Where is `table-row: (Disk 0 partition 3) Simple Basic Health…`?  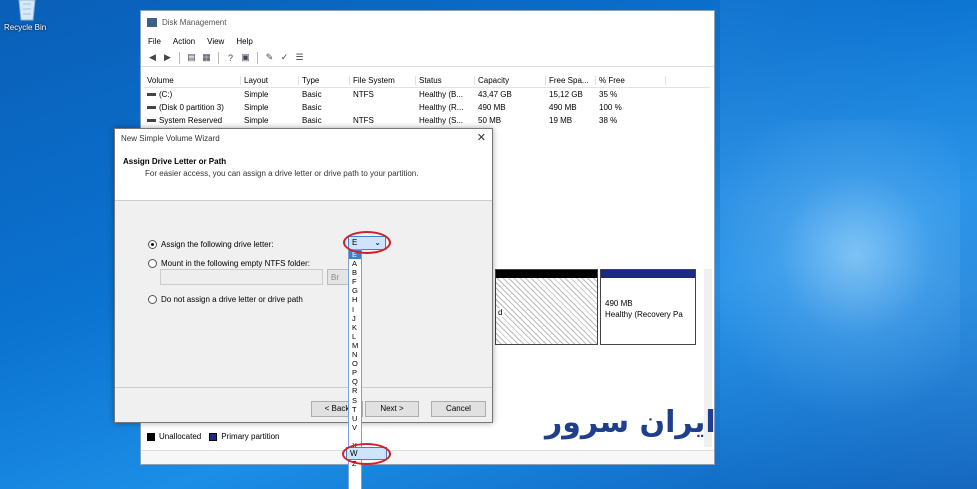 table-row: (Disk 0 partition 3) Simple Basic Health… is located at coordinates (427, 107).